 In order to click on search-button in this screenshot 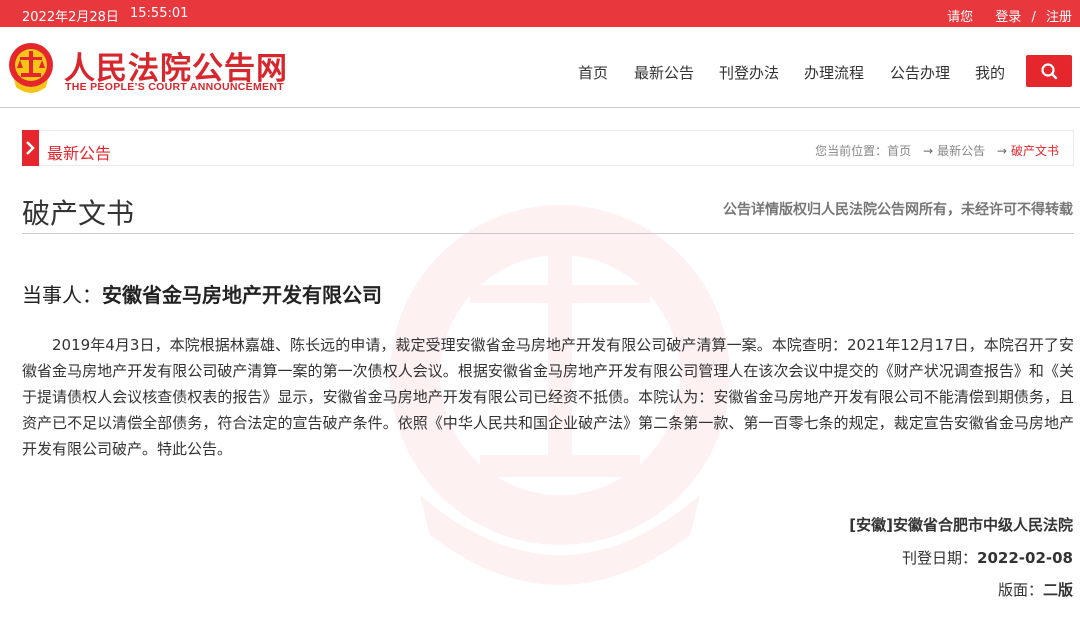, I will do `click(1049, 71)`.